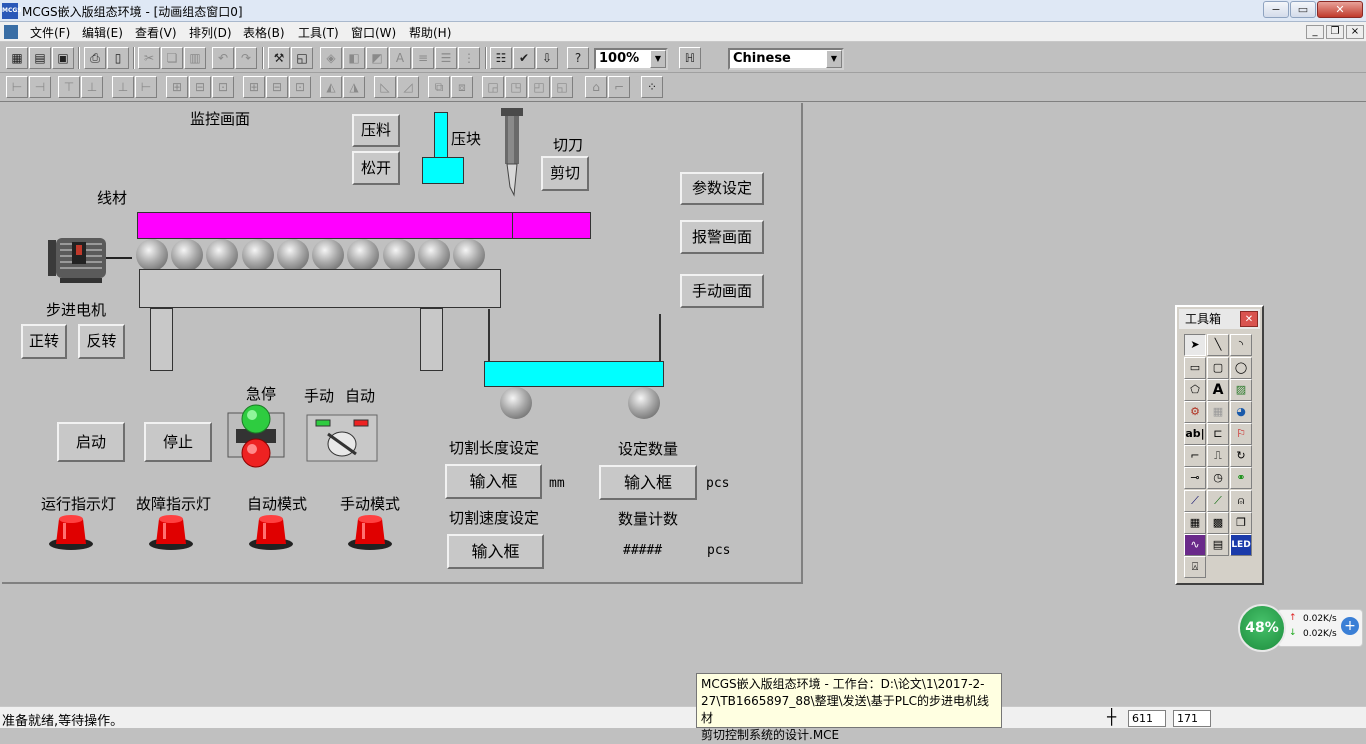 Image resolution: width=1366 pixels, height=744 pixels. Describe the element at coordinates (178, 442) in the screenshot. I see `stop-button: 停止` at that location.